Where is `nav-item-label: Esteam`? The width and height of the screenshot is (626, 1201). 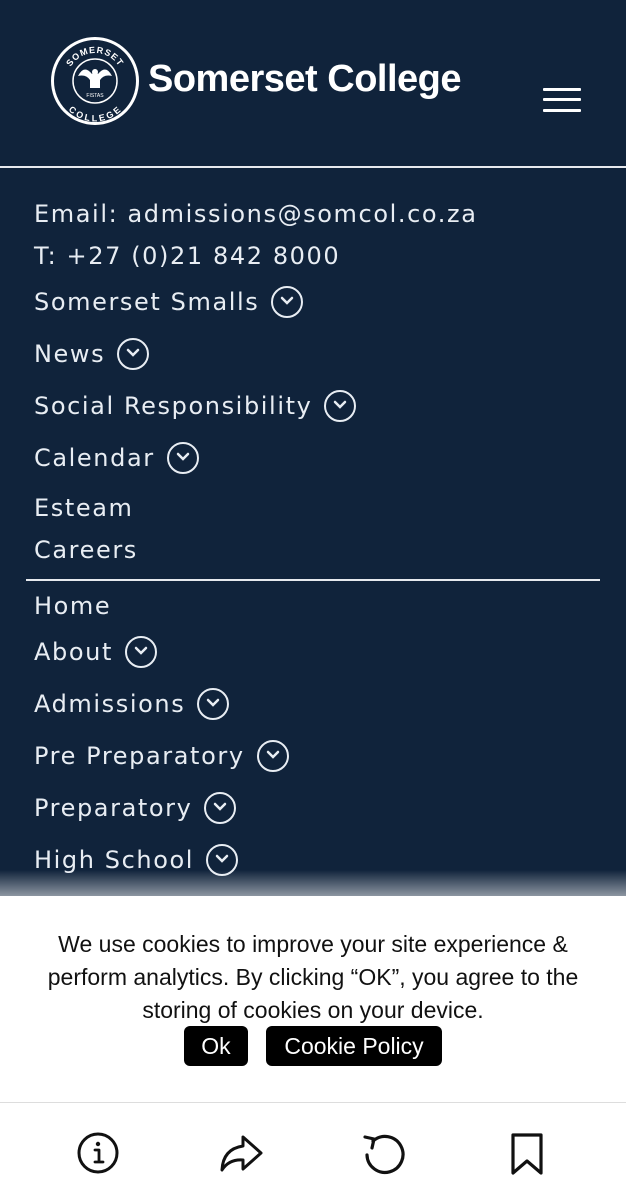
nav-item-label: Esteam is located at coordinates (84, 508).